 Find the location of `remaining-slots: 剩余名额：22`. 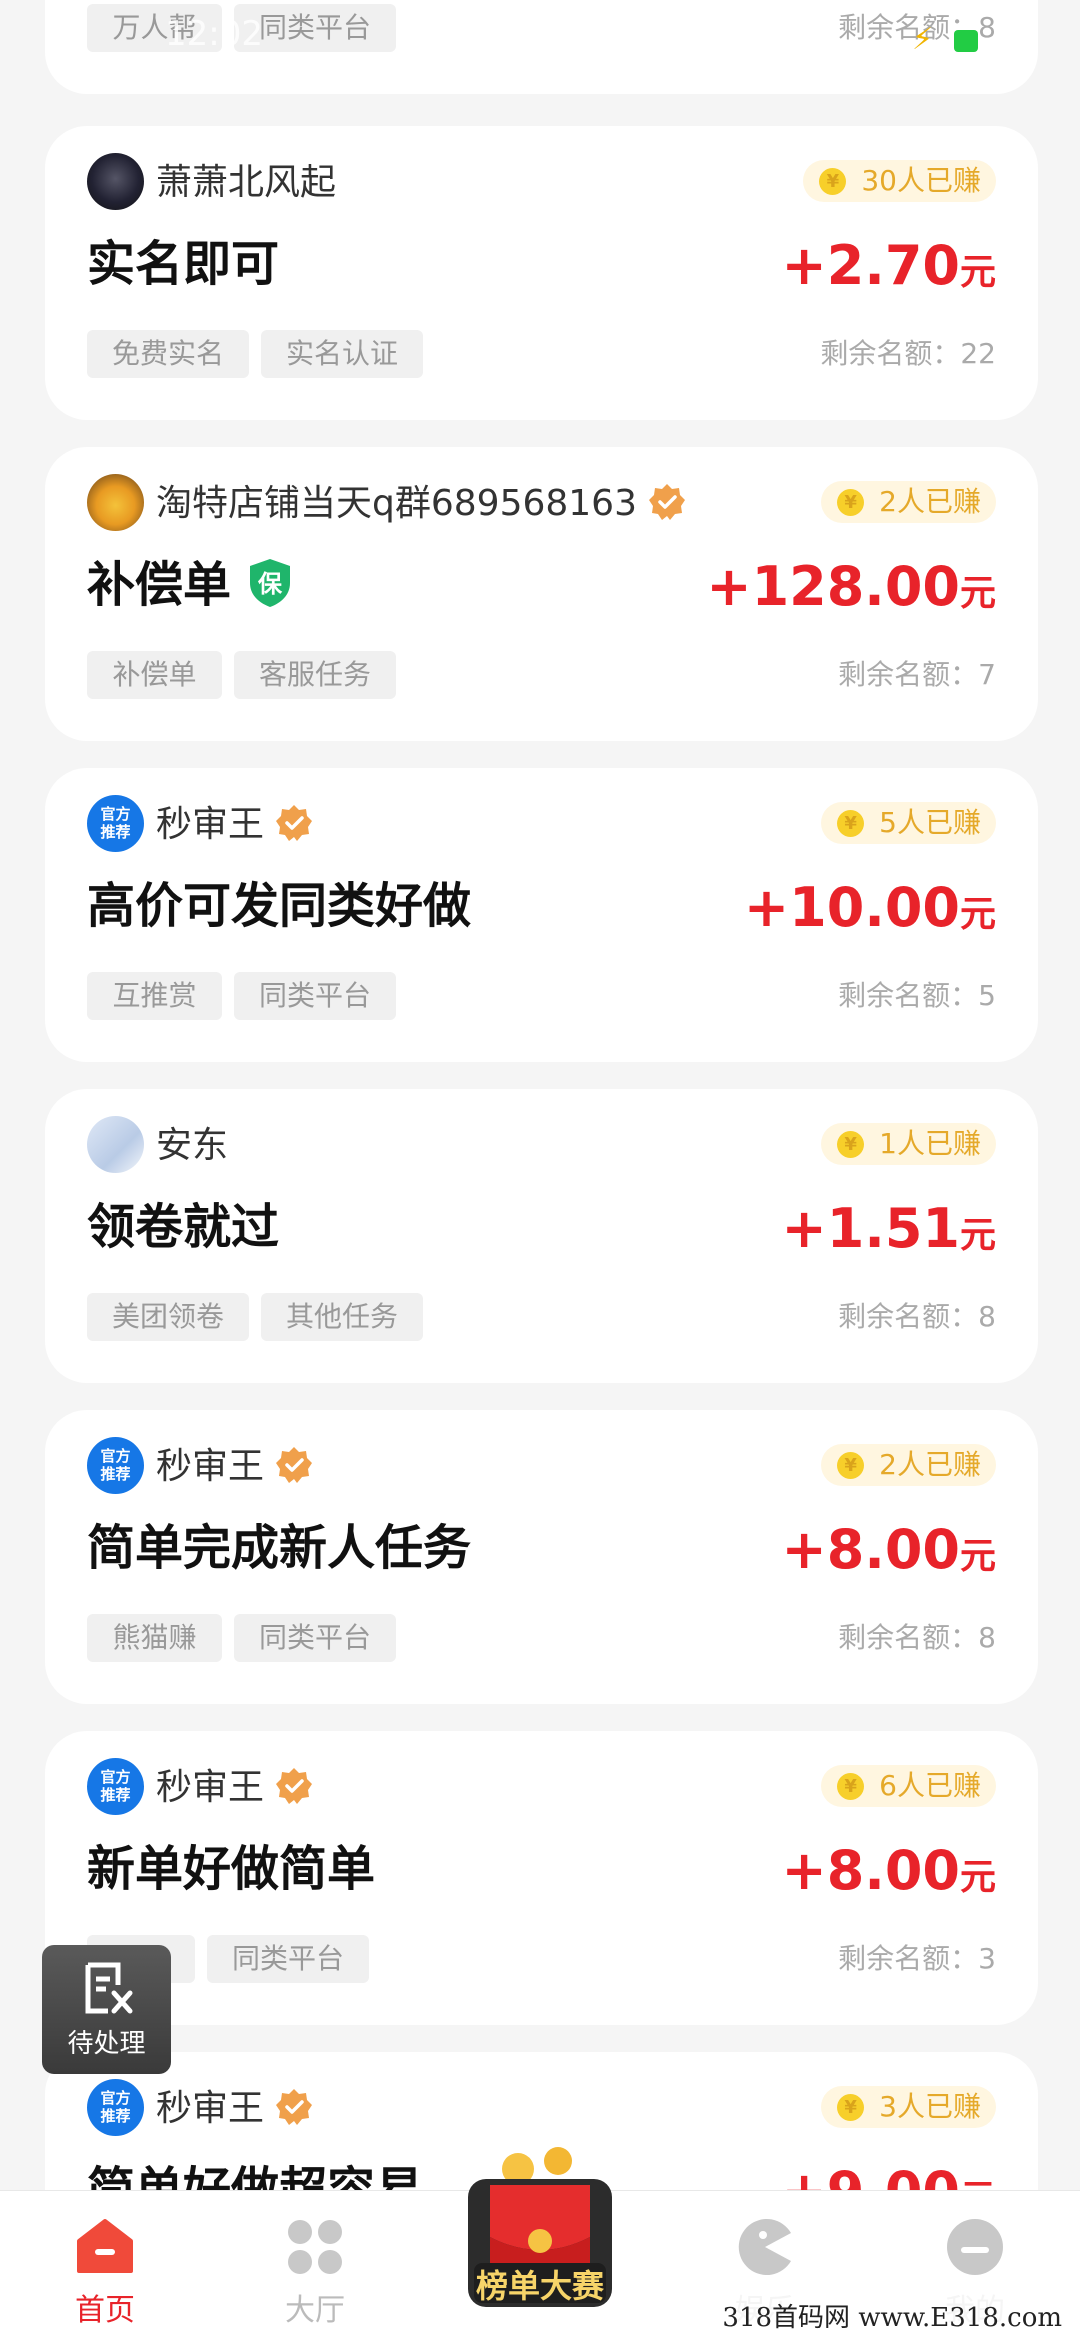

remaining-slots: 剩余名额：22 is located at coordinates (908, 353).